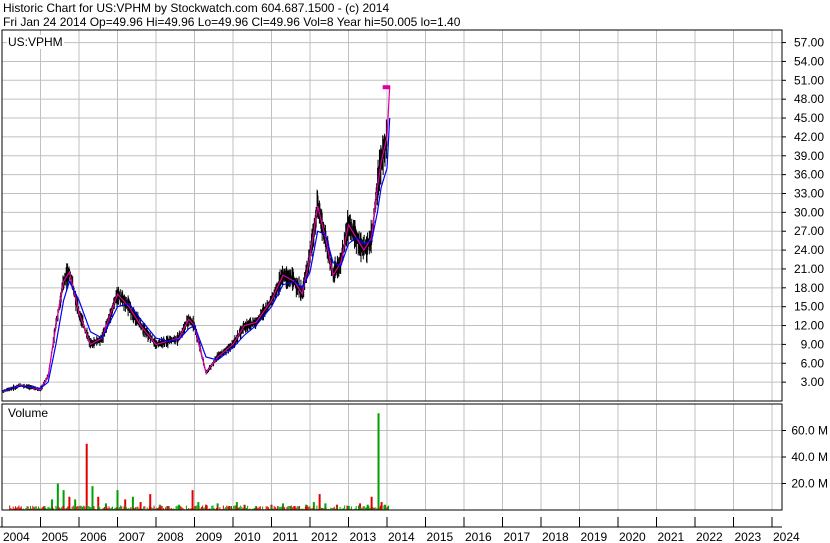 This screenshot has width=830, height=543. Describe the element at coordinates (809, 231) in the screenshot. I see `price-tick-label: 27.00` at that location.